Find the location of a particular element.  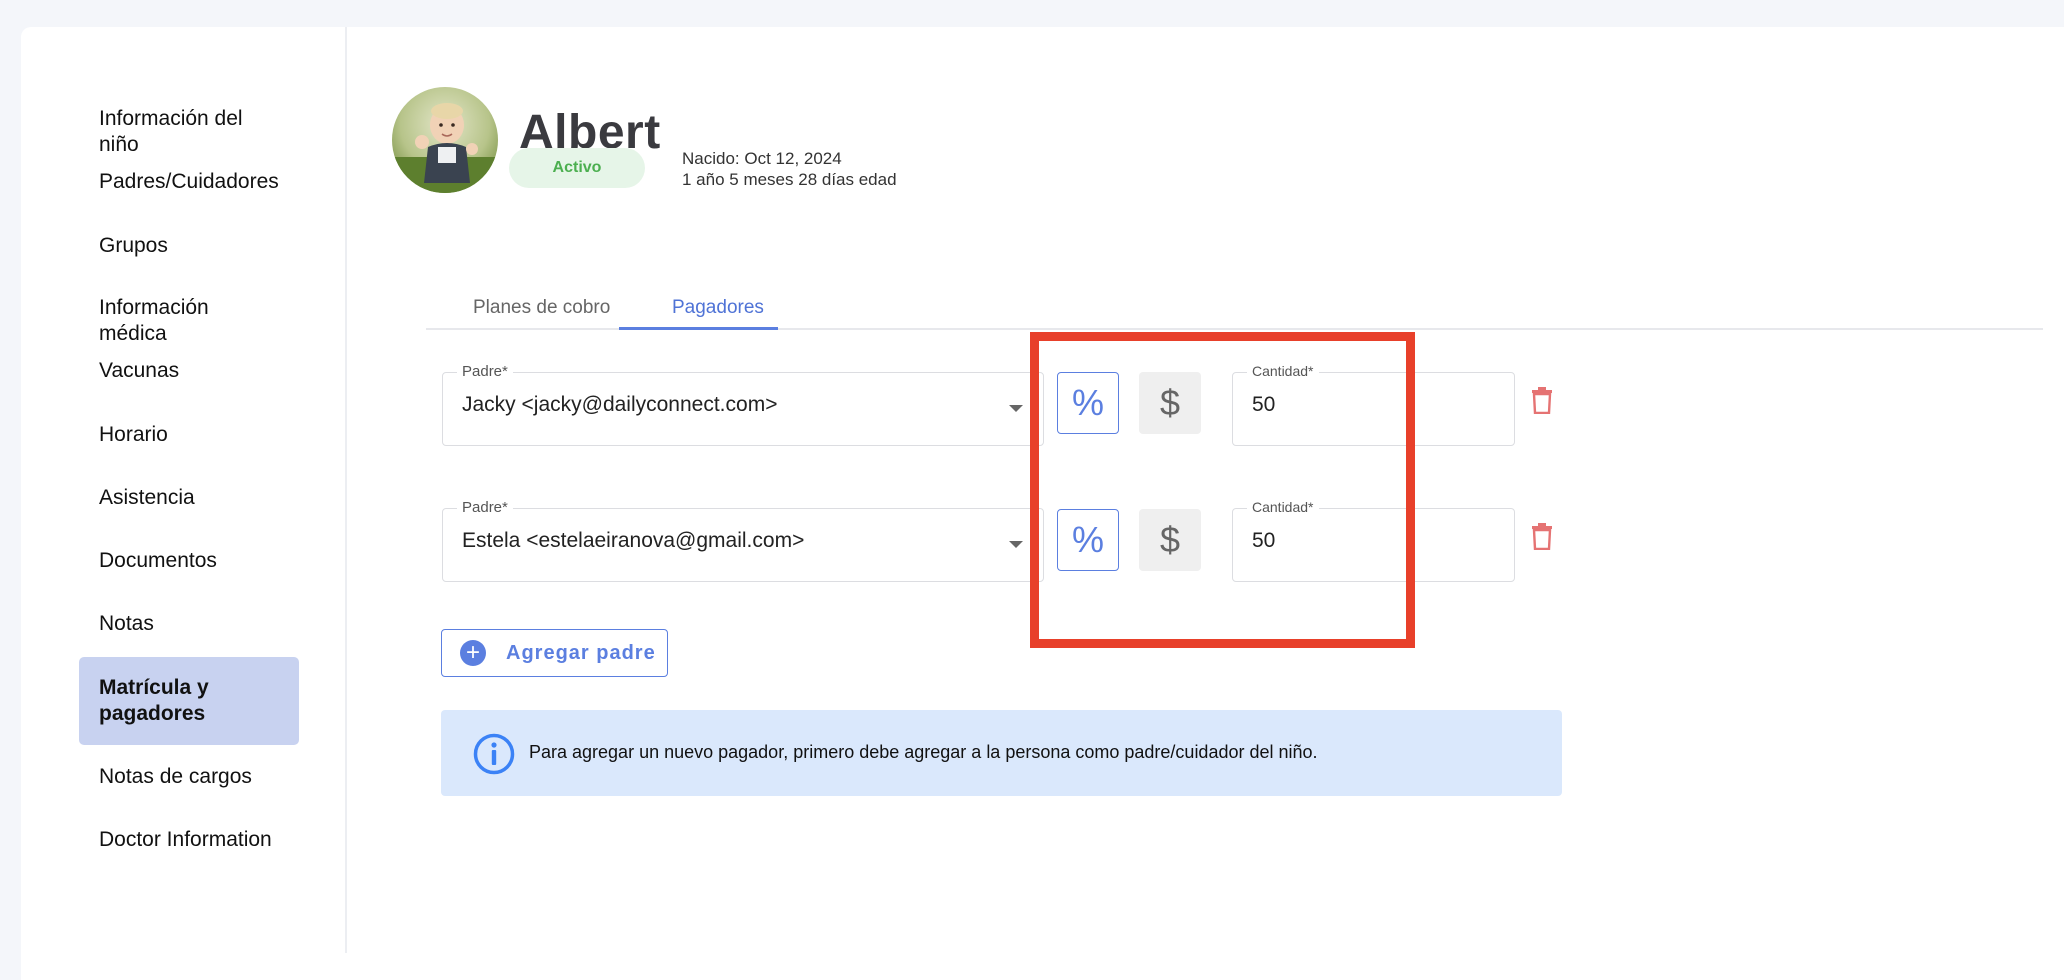

info-icon is located at coordinates (494, 754).